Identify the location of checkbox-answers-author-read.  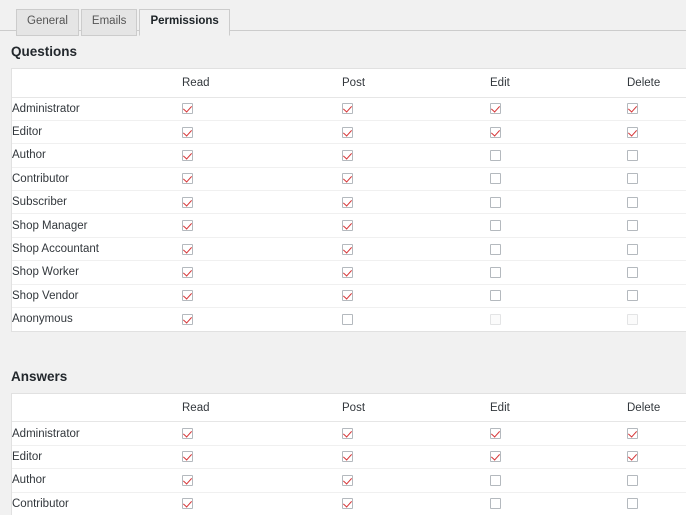
(187, 480).